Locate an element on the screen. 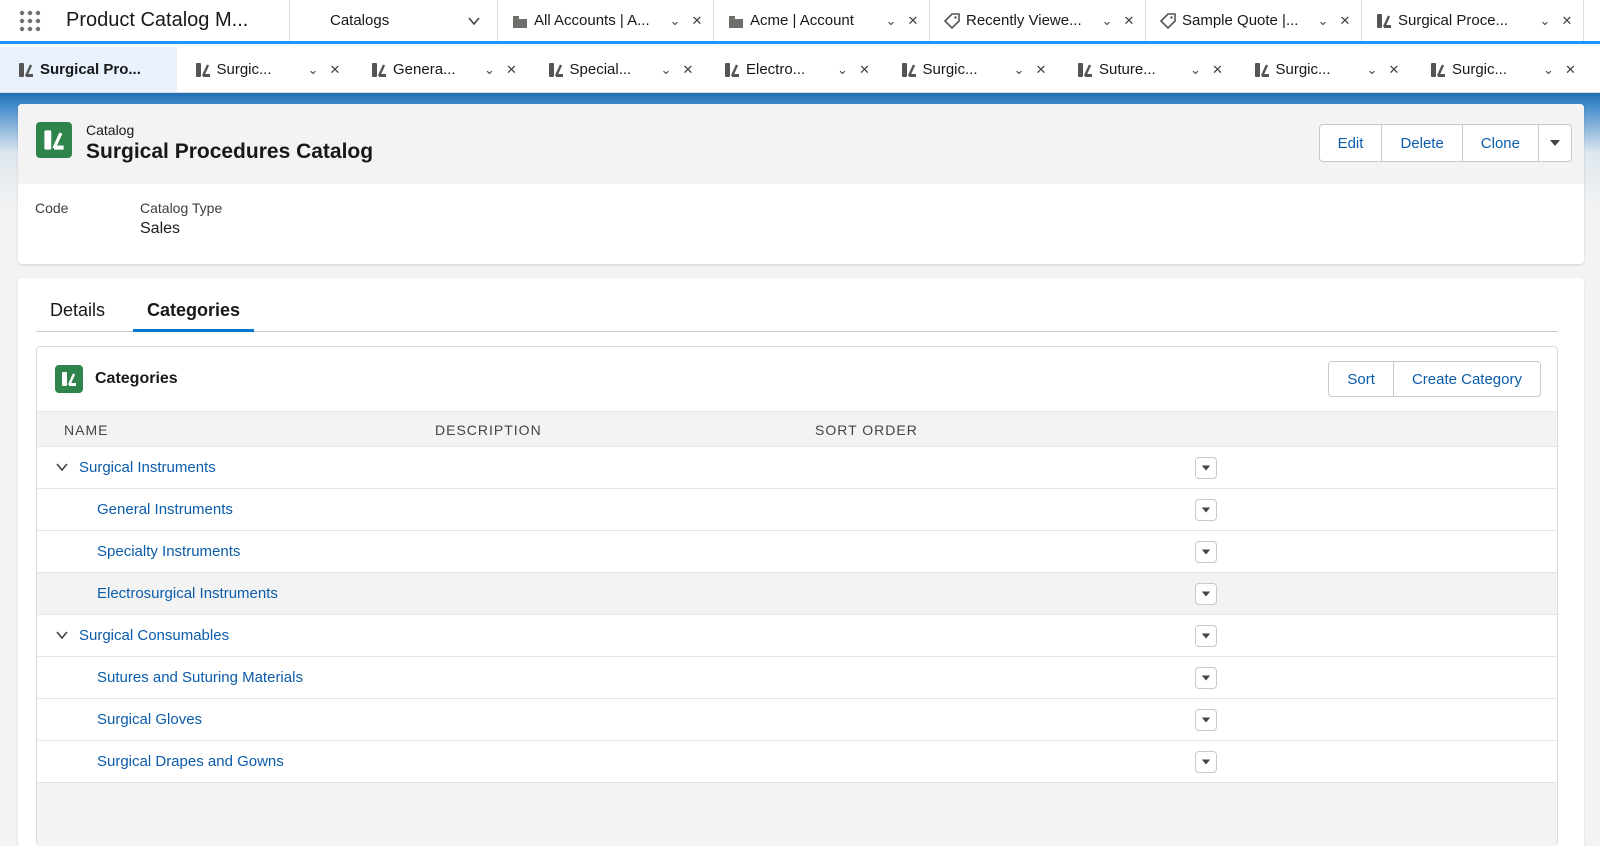 This screenshot has width=1600, height=846. subtab-specialty: Special... ⌄ ✕ is located at coordinates (618, 69).